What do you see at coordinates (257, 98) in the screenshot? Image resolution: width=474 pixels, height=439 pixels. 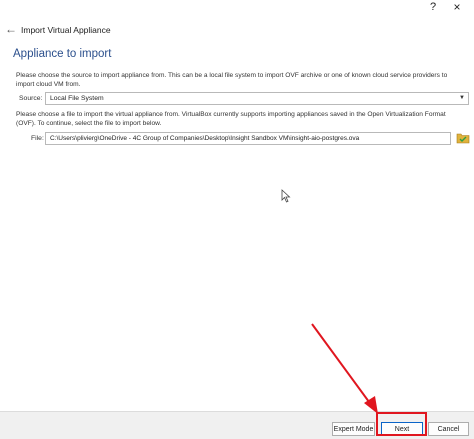 I see `source-select: Local File System ▼` at bounding box center [257, 98].